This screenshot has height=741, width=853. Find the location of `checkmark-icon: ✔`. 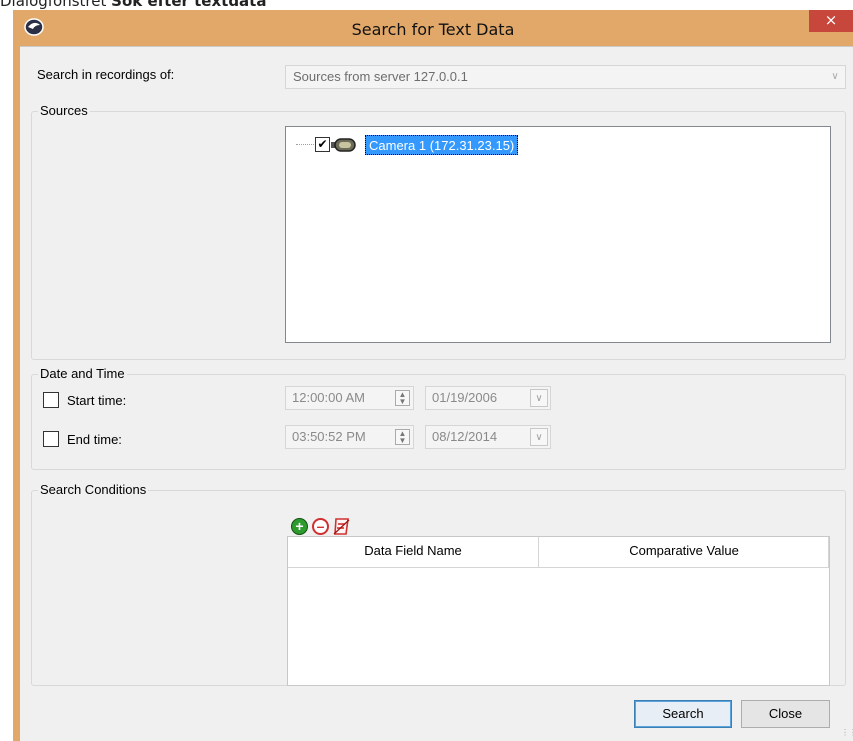

checkmark-icon: ✔ is located at coordinates (322, 144).